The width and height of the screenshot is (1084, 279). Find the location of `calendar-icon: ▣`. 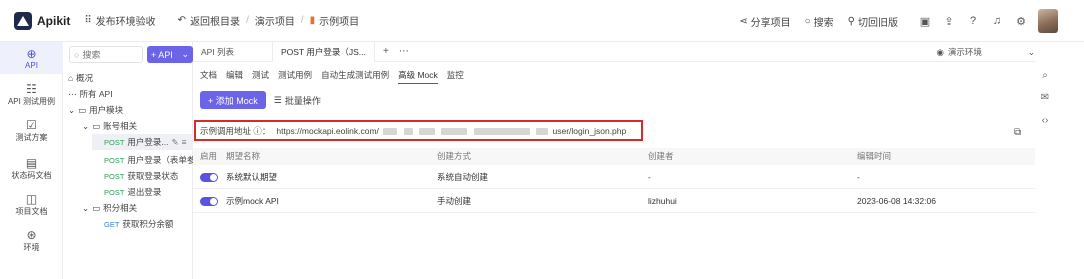

calendar-icon: ▣ is located at coordinates (925, 21).